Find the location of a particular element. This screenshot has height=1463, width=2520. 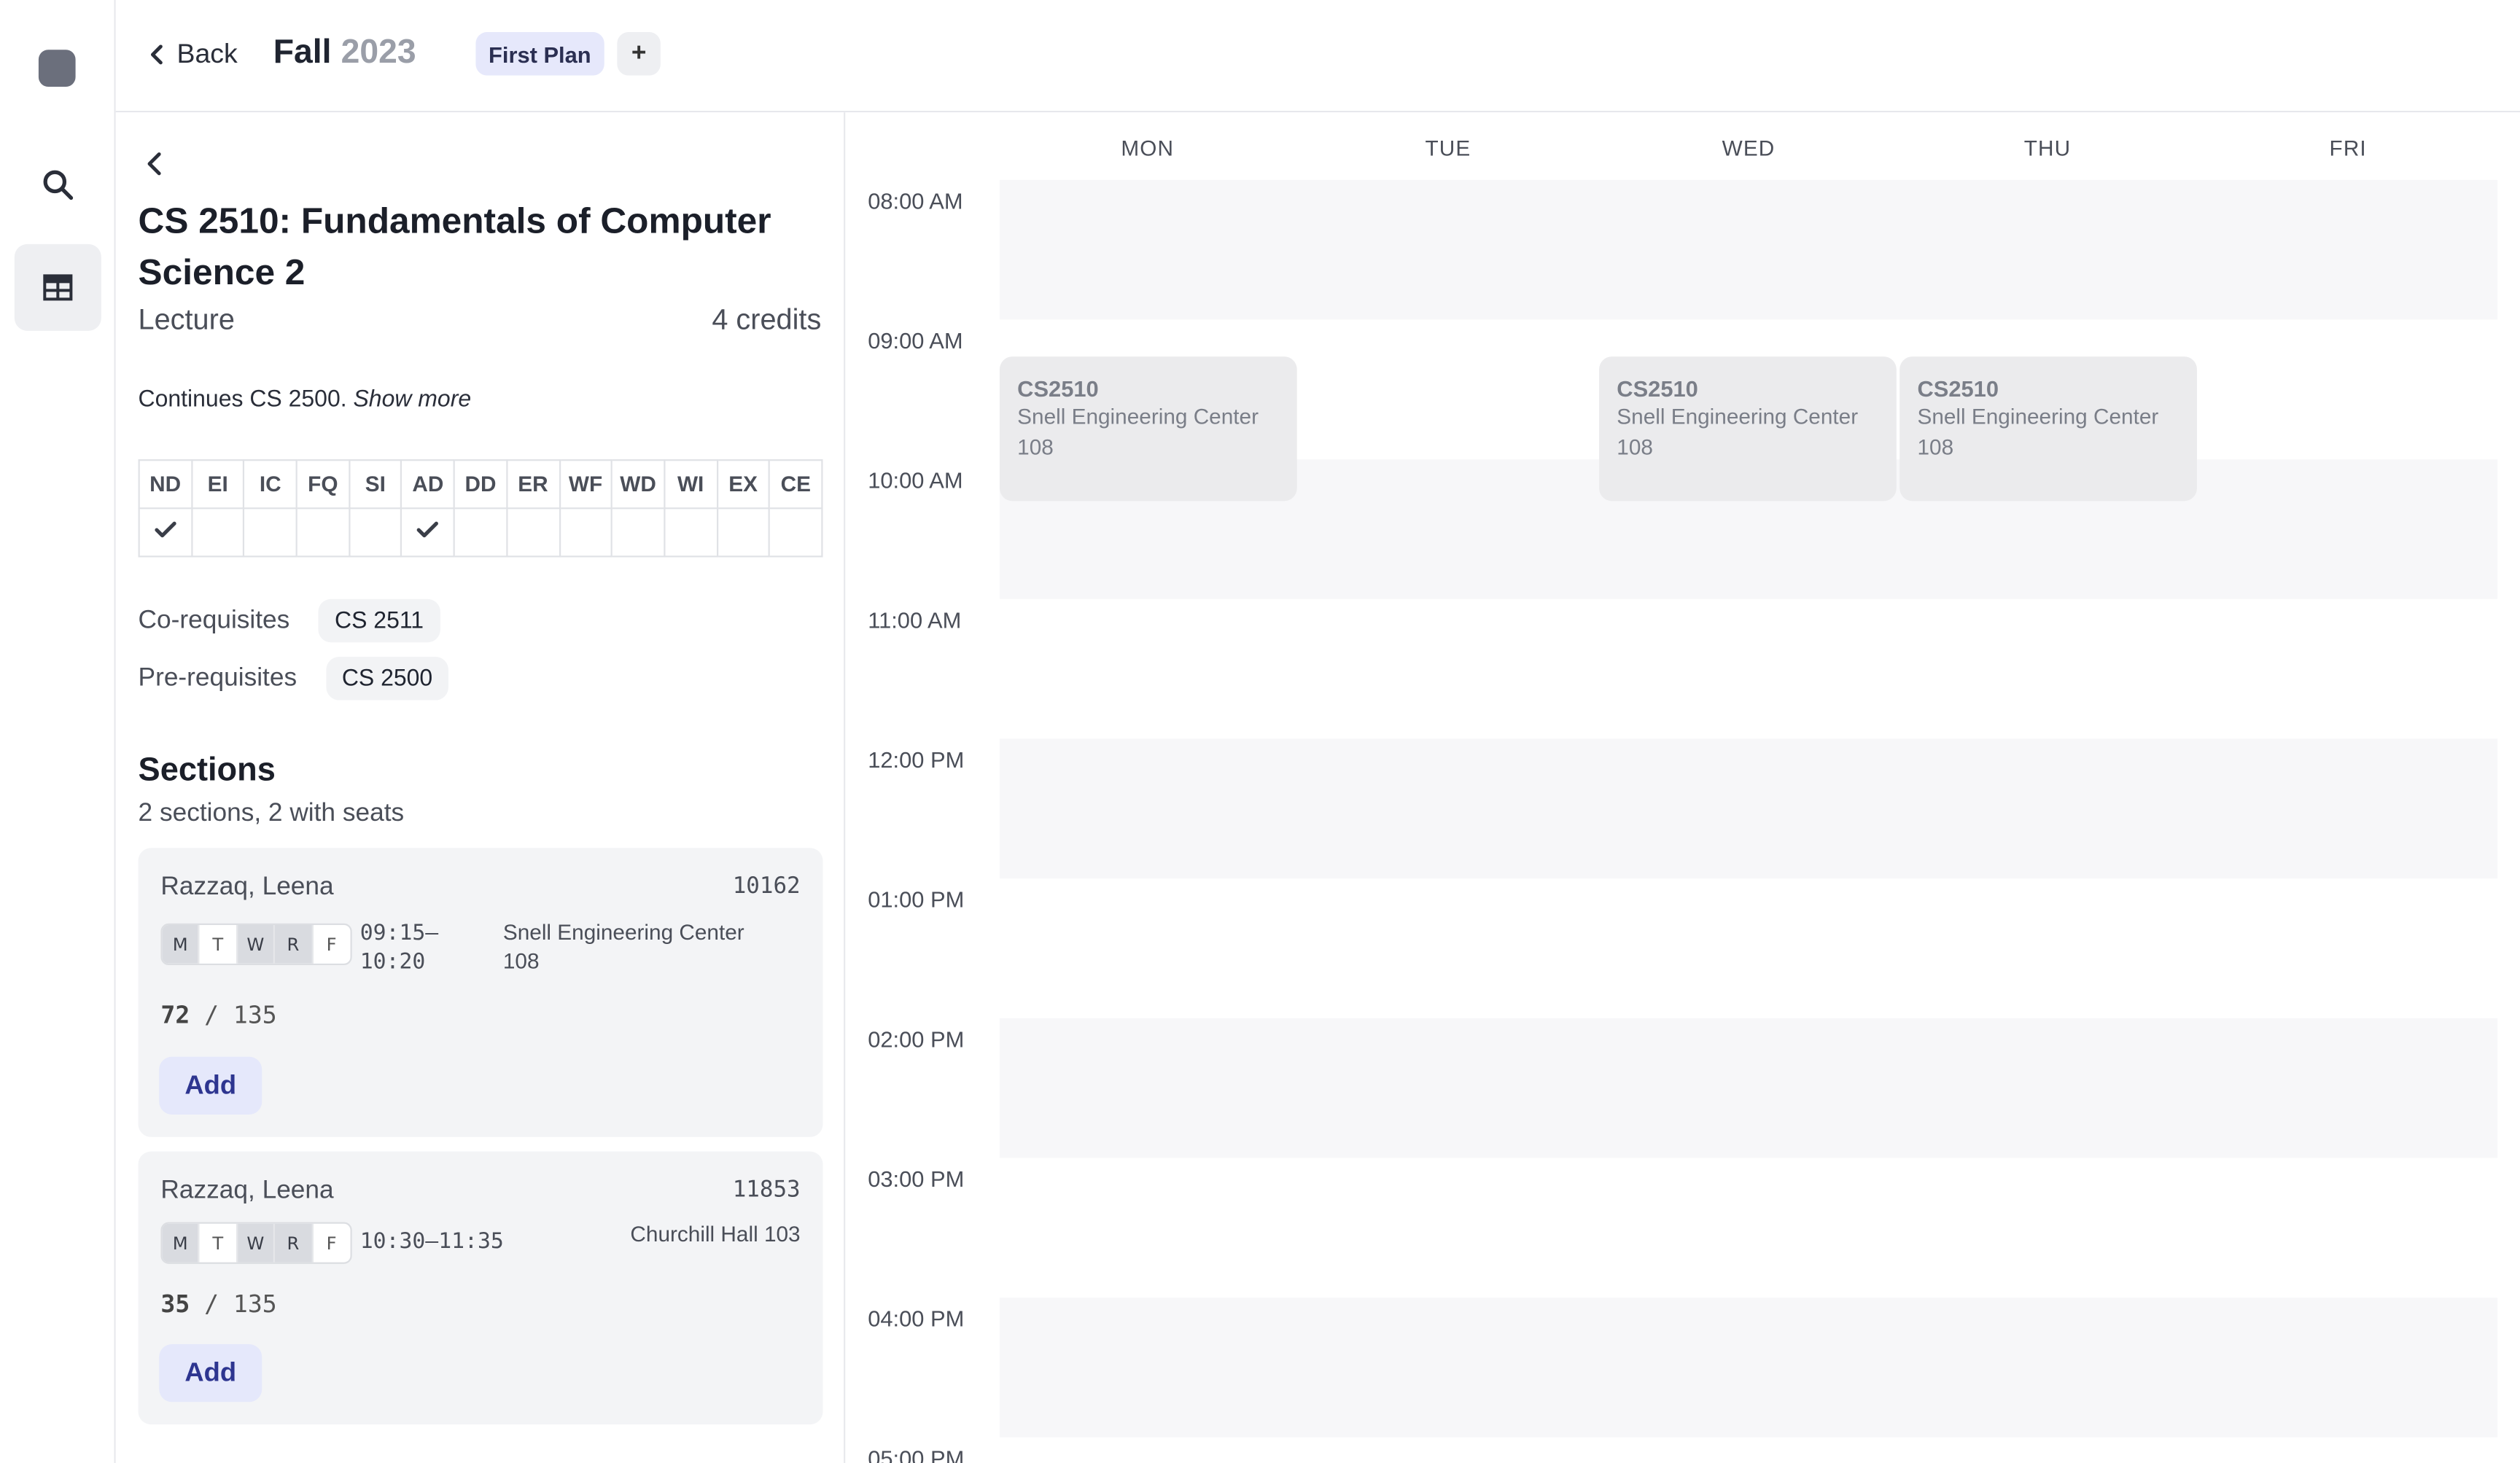

prerequisites-label: Pre-requisites is located at coordinates (218, 678).